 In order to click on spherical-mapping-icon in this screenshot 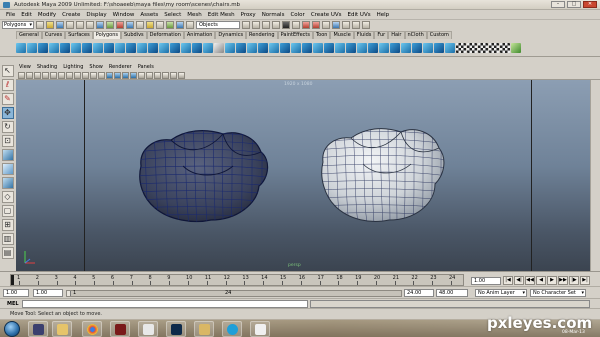, I will do `click(439, 47)`.